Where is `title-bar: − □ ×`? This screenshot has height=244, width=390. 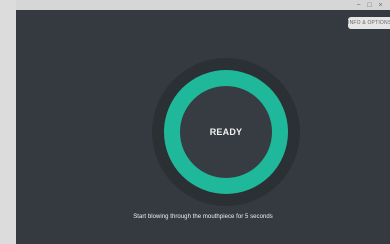
title-bar: − □ × is located at coordinates (203, 5).